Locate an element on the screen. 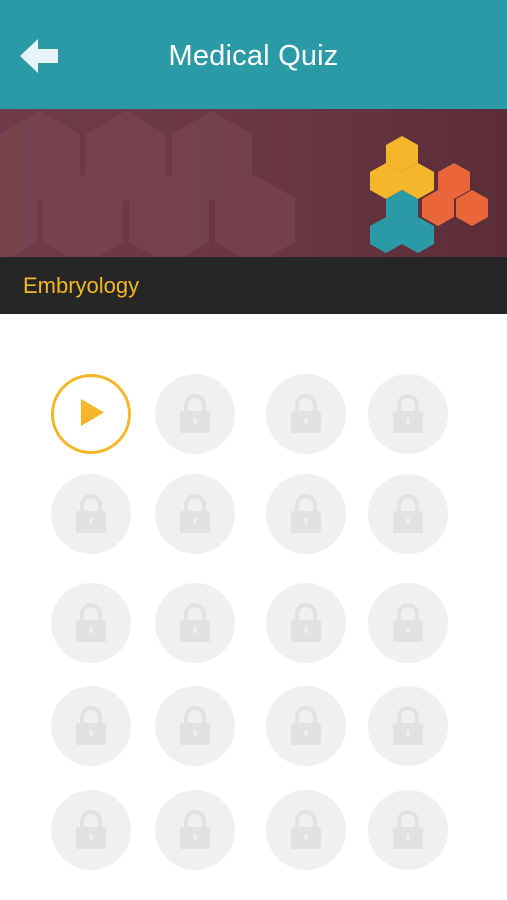 The height and width of the screenshot is (900, 507). level-button-play is located at coordinates (91, 414).